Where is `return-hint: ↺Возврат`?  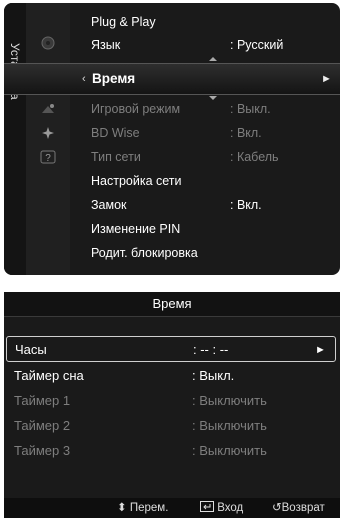
return-hint: ↺Возврат is located at coordinates (298, 508).